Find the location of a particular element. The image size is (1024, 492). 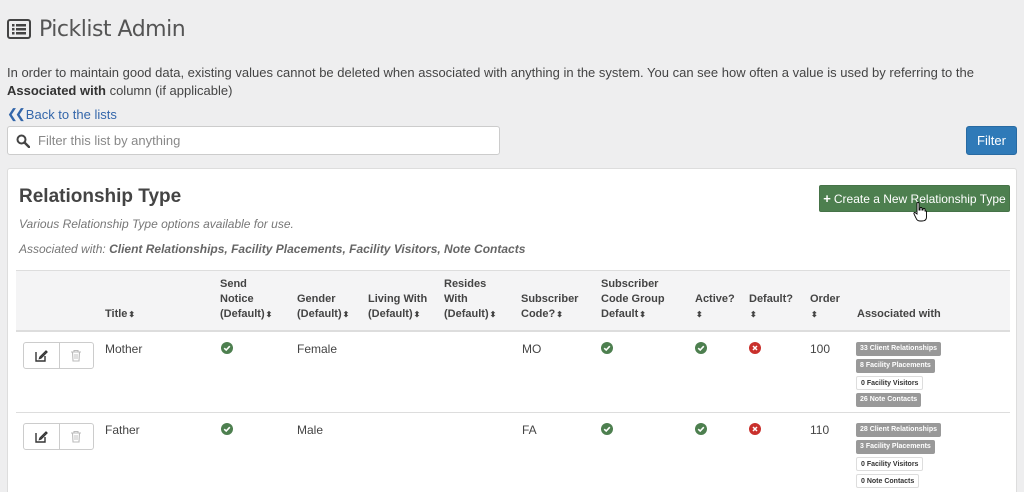

col-active: Active? ⬍ is located at coordinates (715, 307).